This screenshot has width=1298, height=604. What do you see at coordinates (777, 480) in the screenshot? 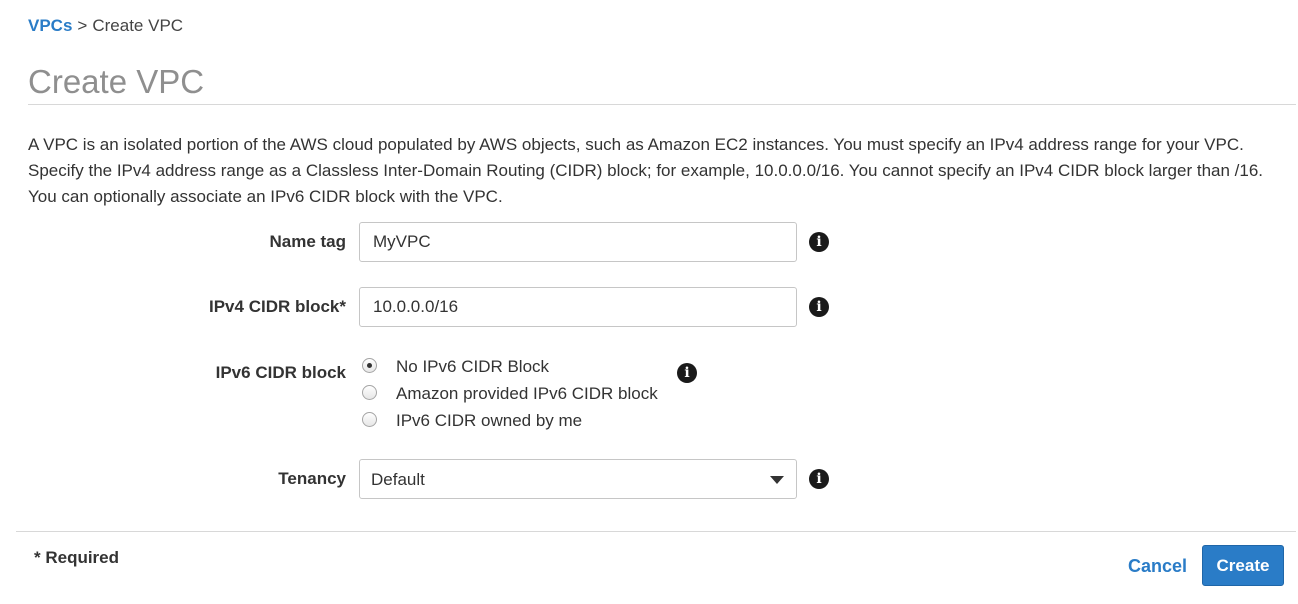
I see `chevron-down-icon` at bounding box center [777, 480].